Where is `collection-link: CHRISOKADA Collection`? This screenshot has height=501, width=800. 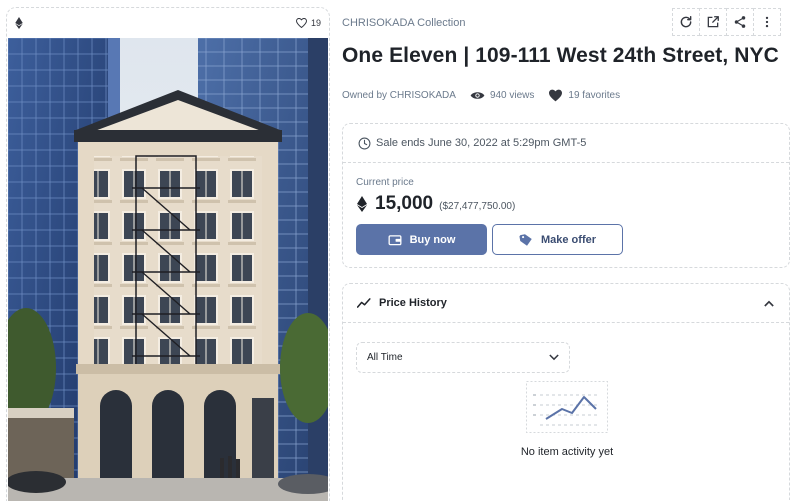
collection-link: CHRISOKADA Collection is located at coordinates (404, 23).